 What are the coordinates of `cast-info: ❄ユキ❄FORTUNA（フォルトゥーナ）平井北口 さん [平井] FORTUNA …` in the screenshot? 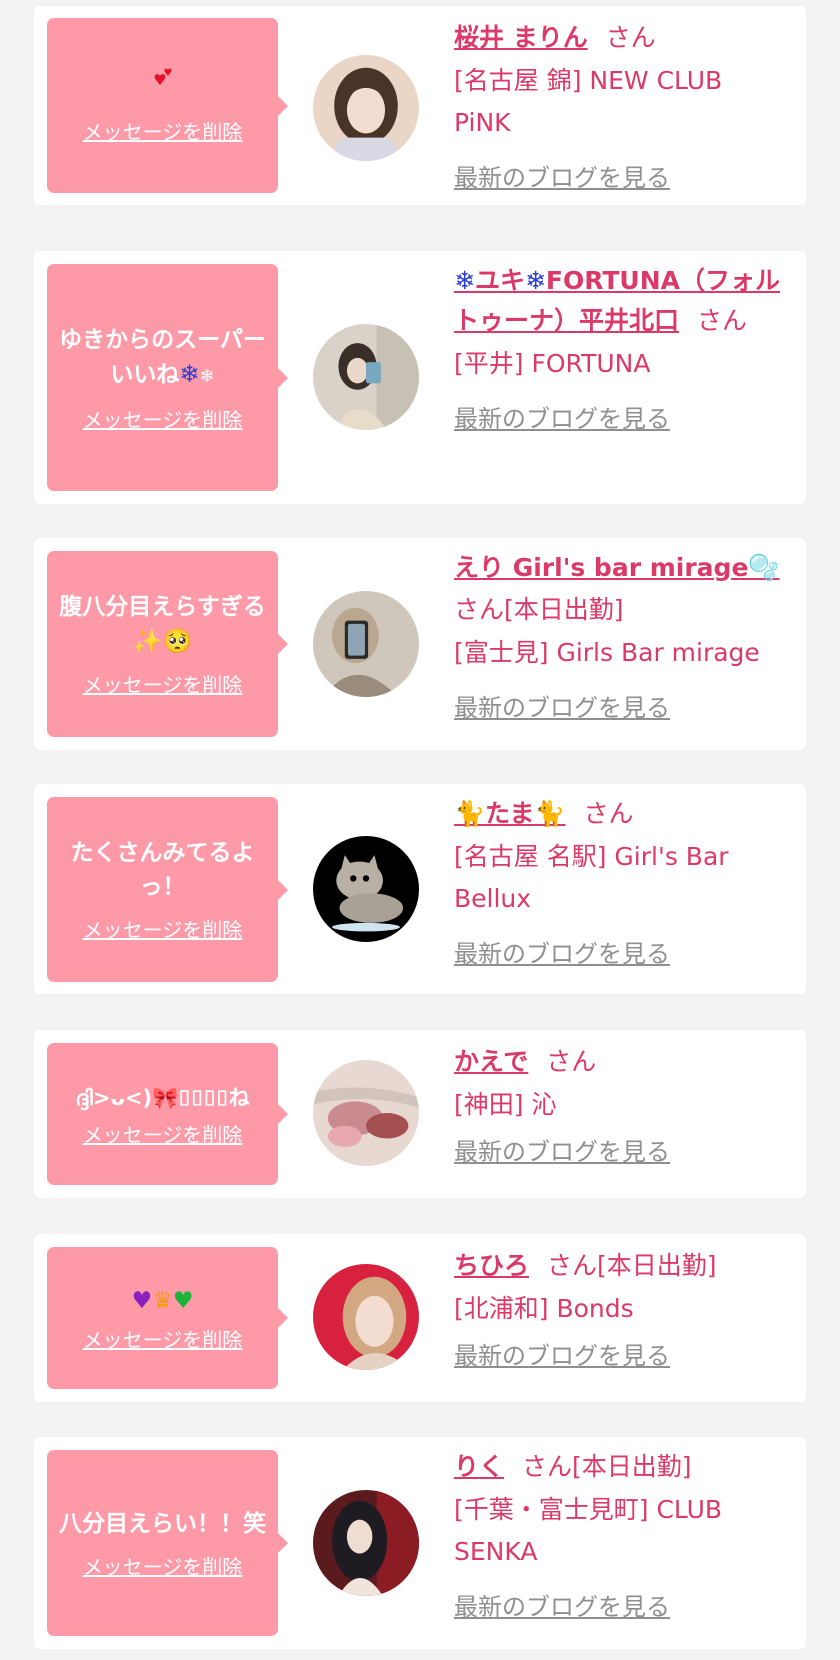 It's located at (620, 347).